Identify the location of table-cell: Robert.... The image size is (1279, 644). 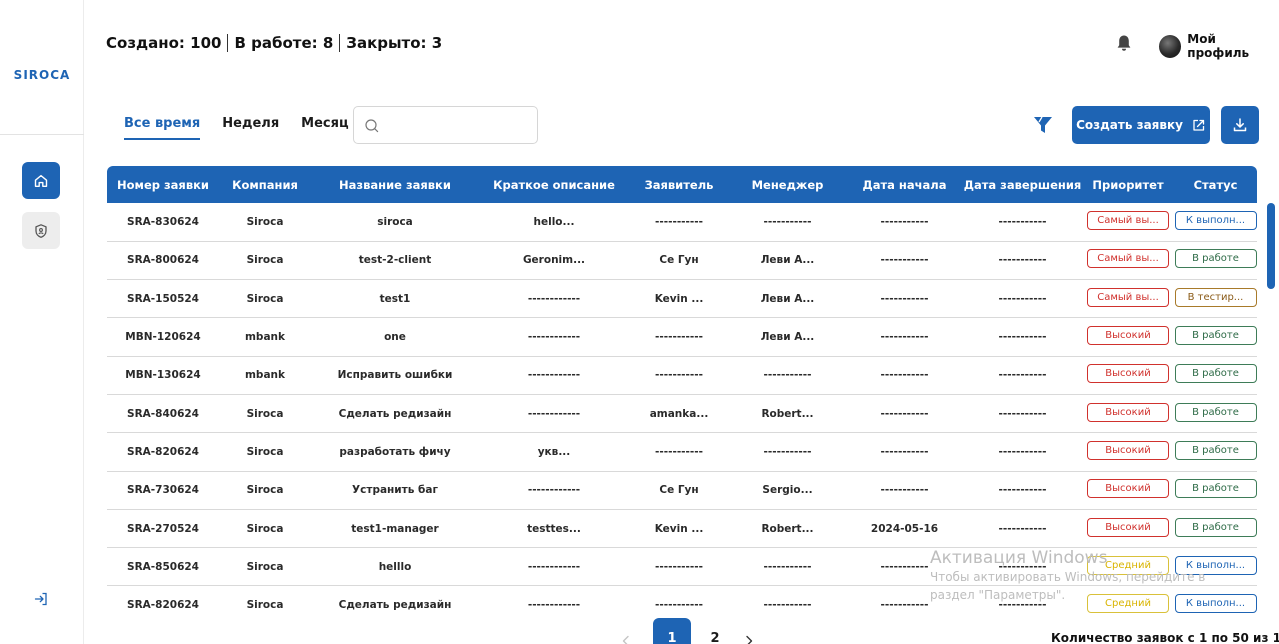
(787, 529).